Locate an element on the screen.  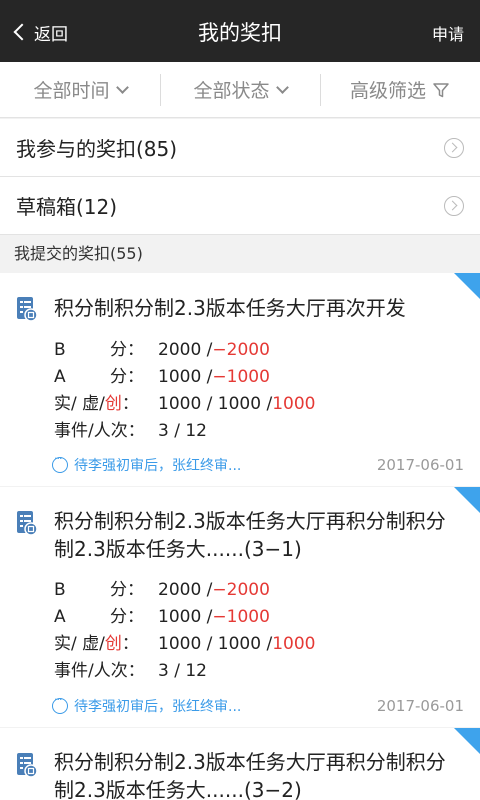
filter-advanced-label: 高级筛选 is located at coordinates (387, 91).